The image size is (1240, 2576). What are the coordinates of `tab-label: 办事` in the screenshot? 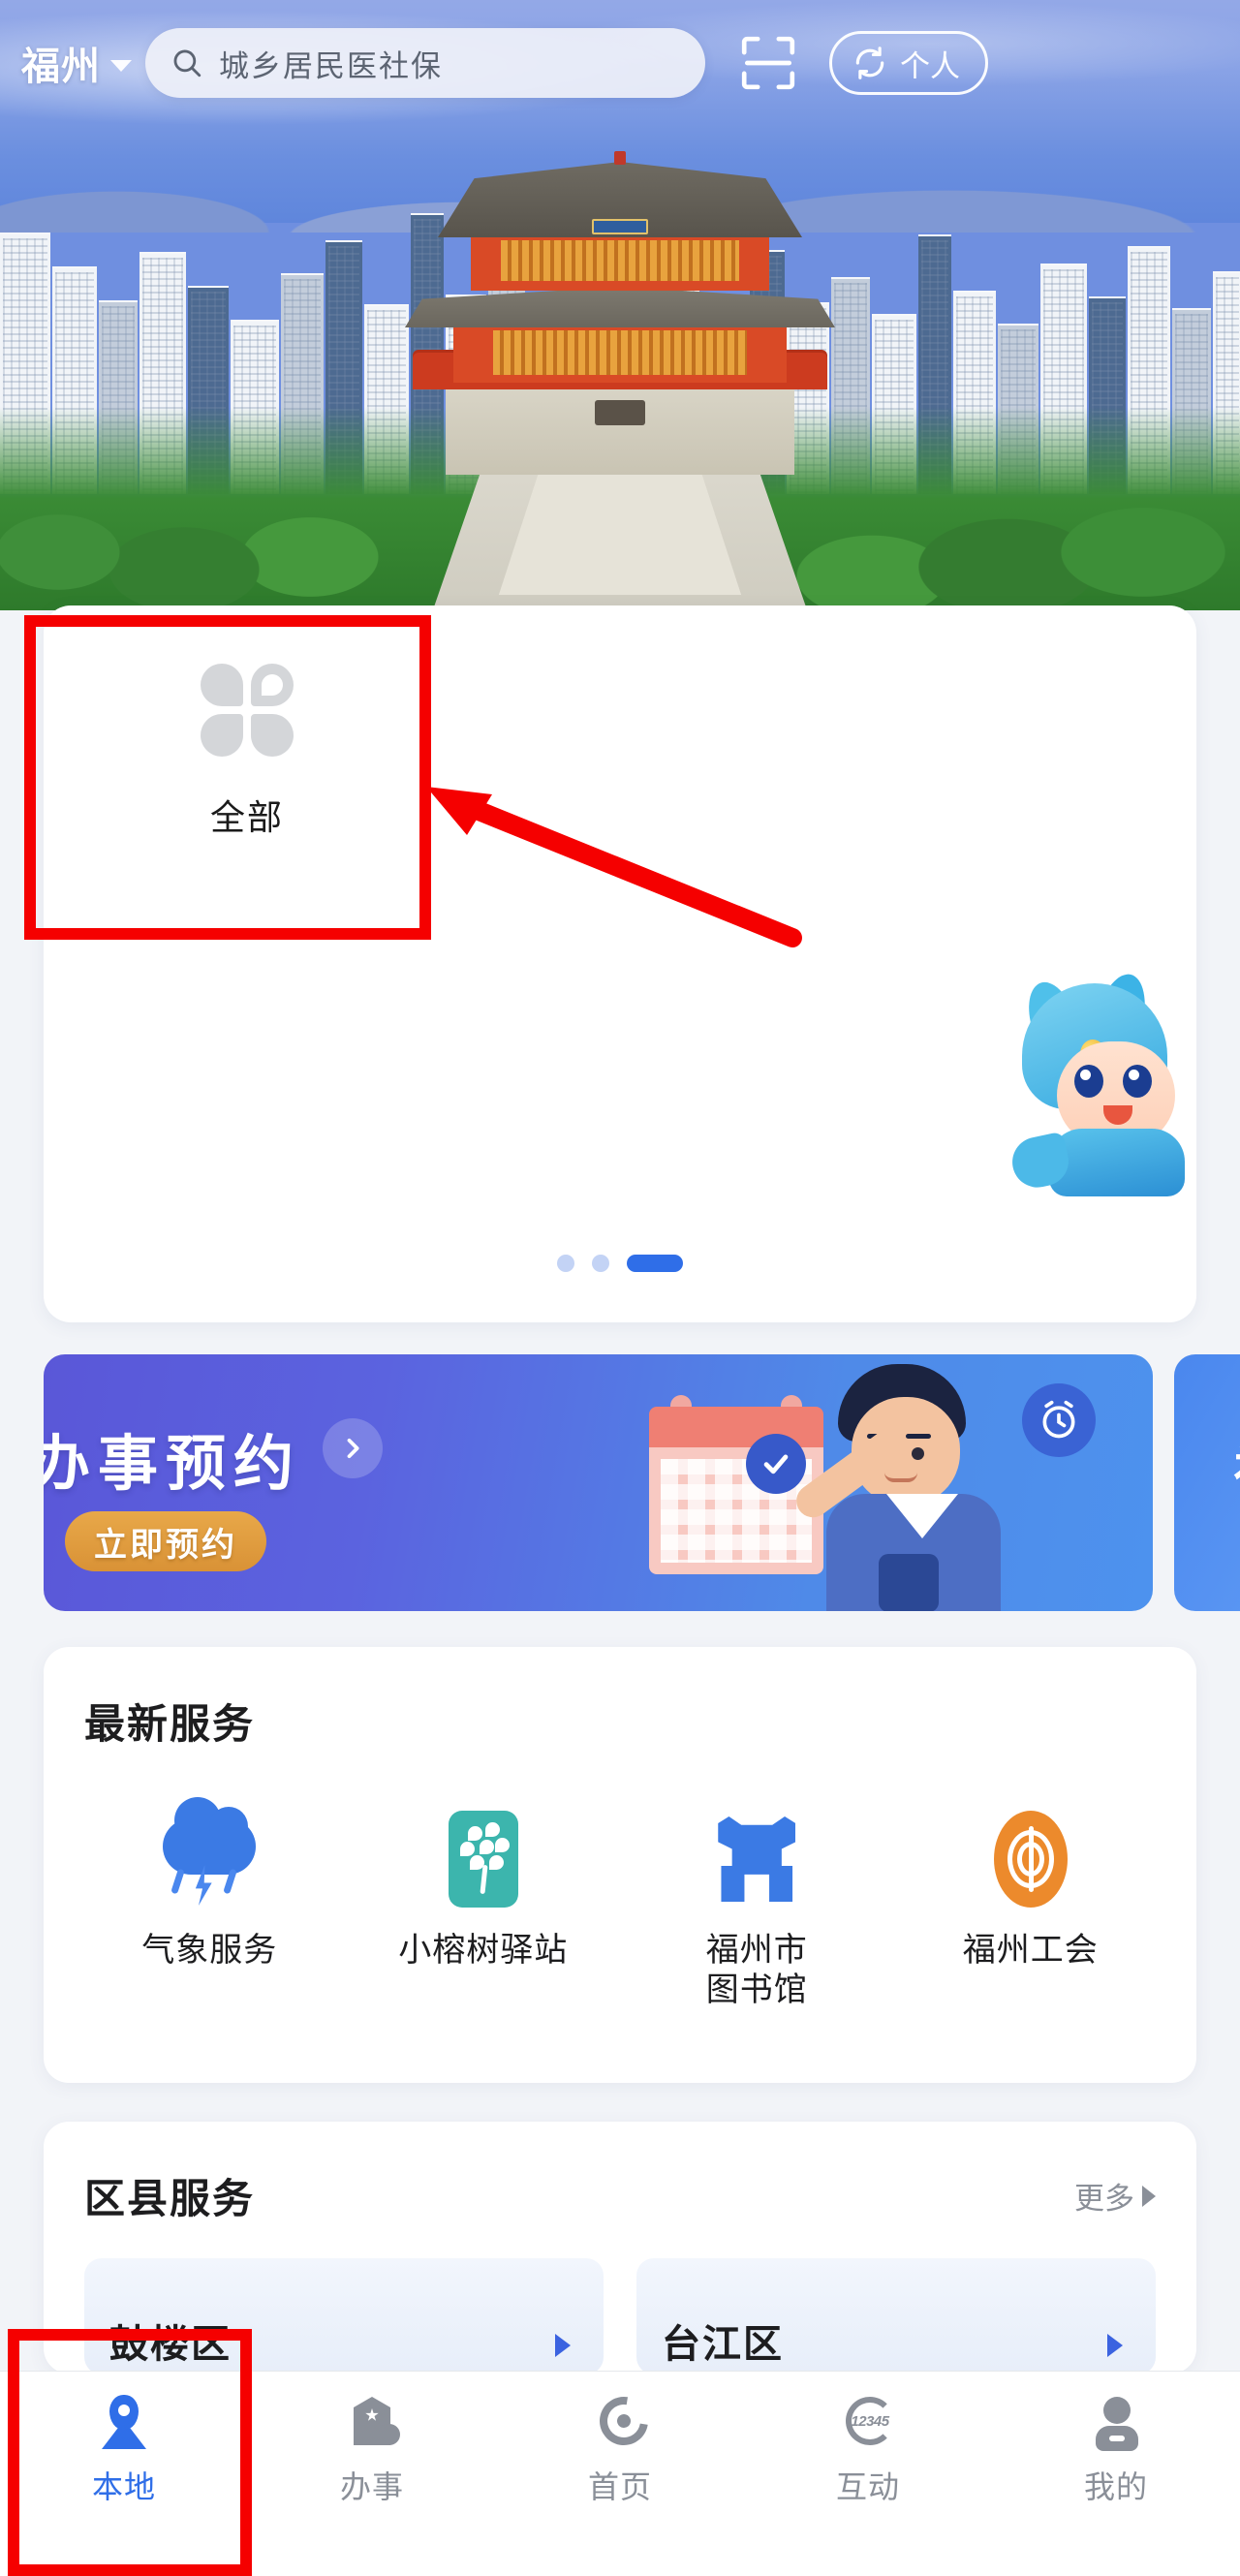 It's located at (371, 2486).